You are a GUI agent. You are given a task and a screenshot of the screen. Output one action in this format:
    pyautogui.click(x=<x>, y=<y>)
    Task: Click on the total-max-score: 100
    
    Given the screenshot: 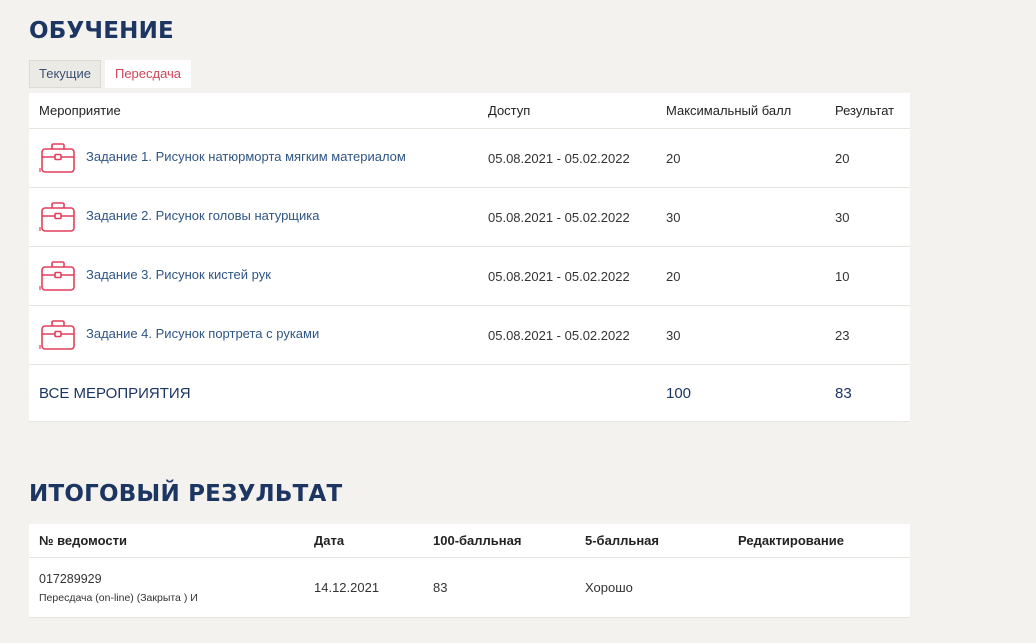 What is the action you would take?
    pyautogui.click(x=740, y=393)
    